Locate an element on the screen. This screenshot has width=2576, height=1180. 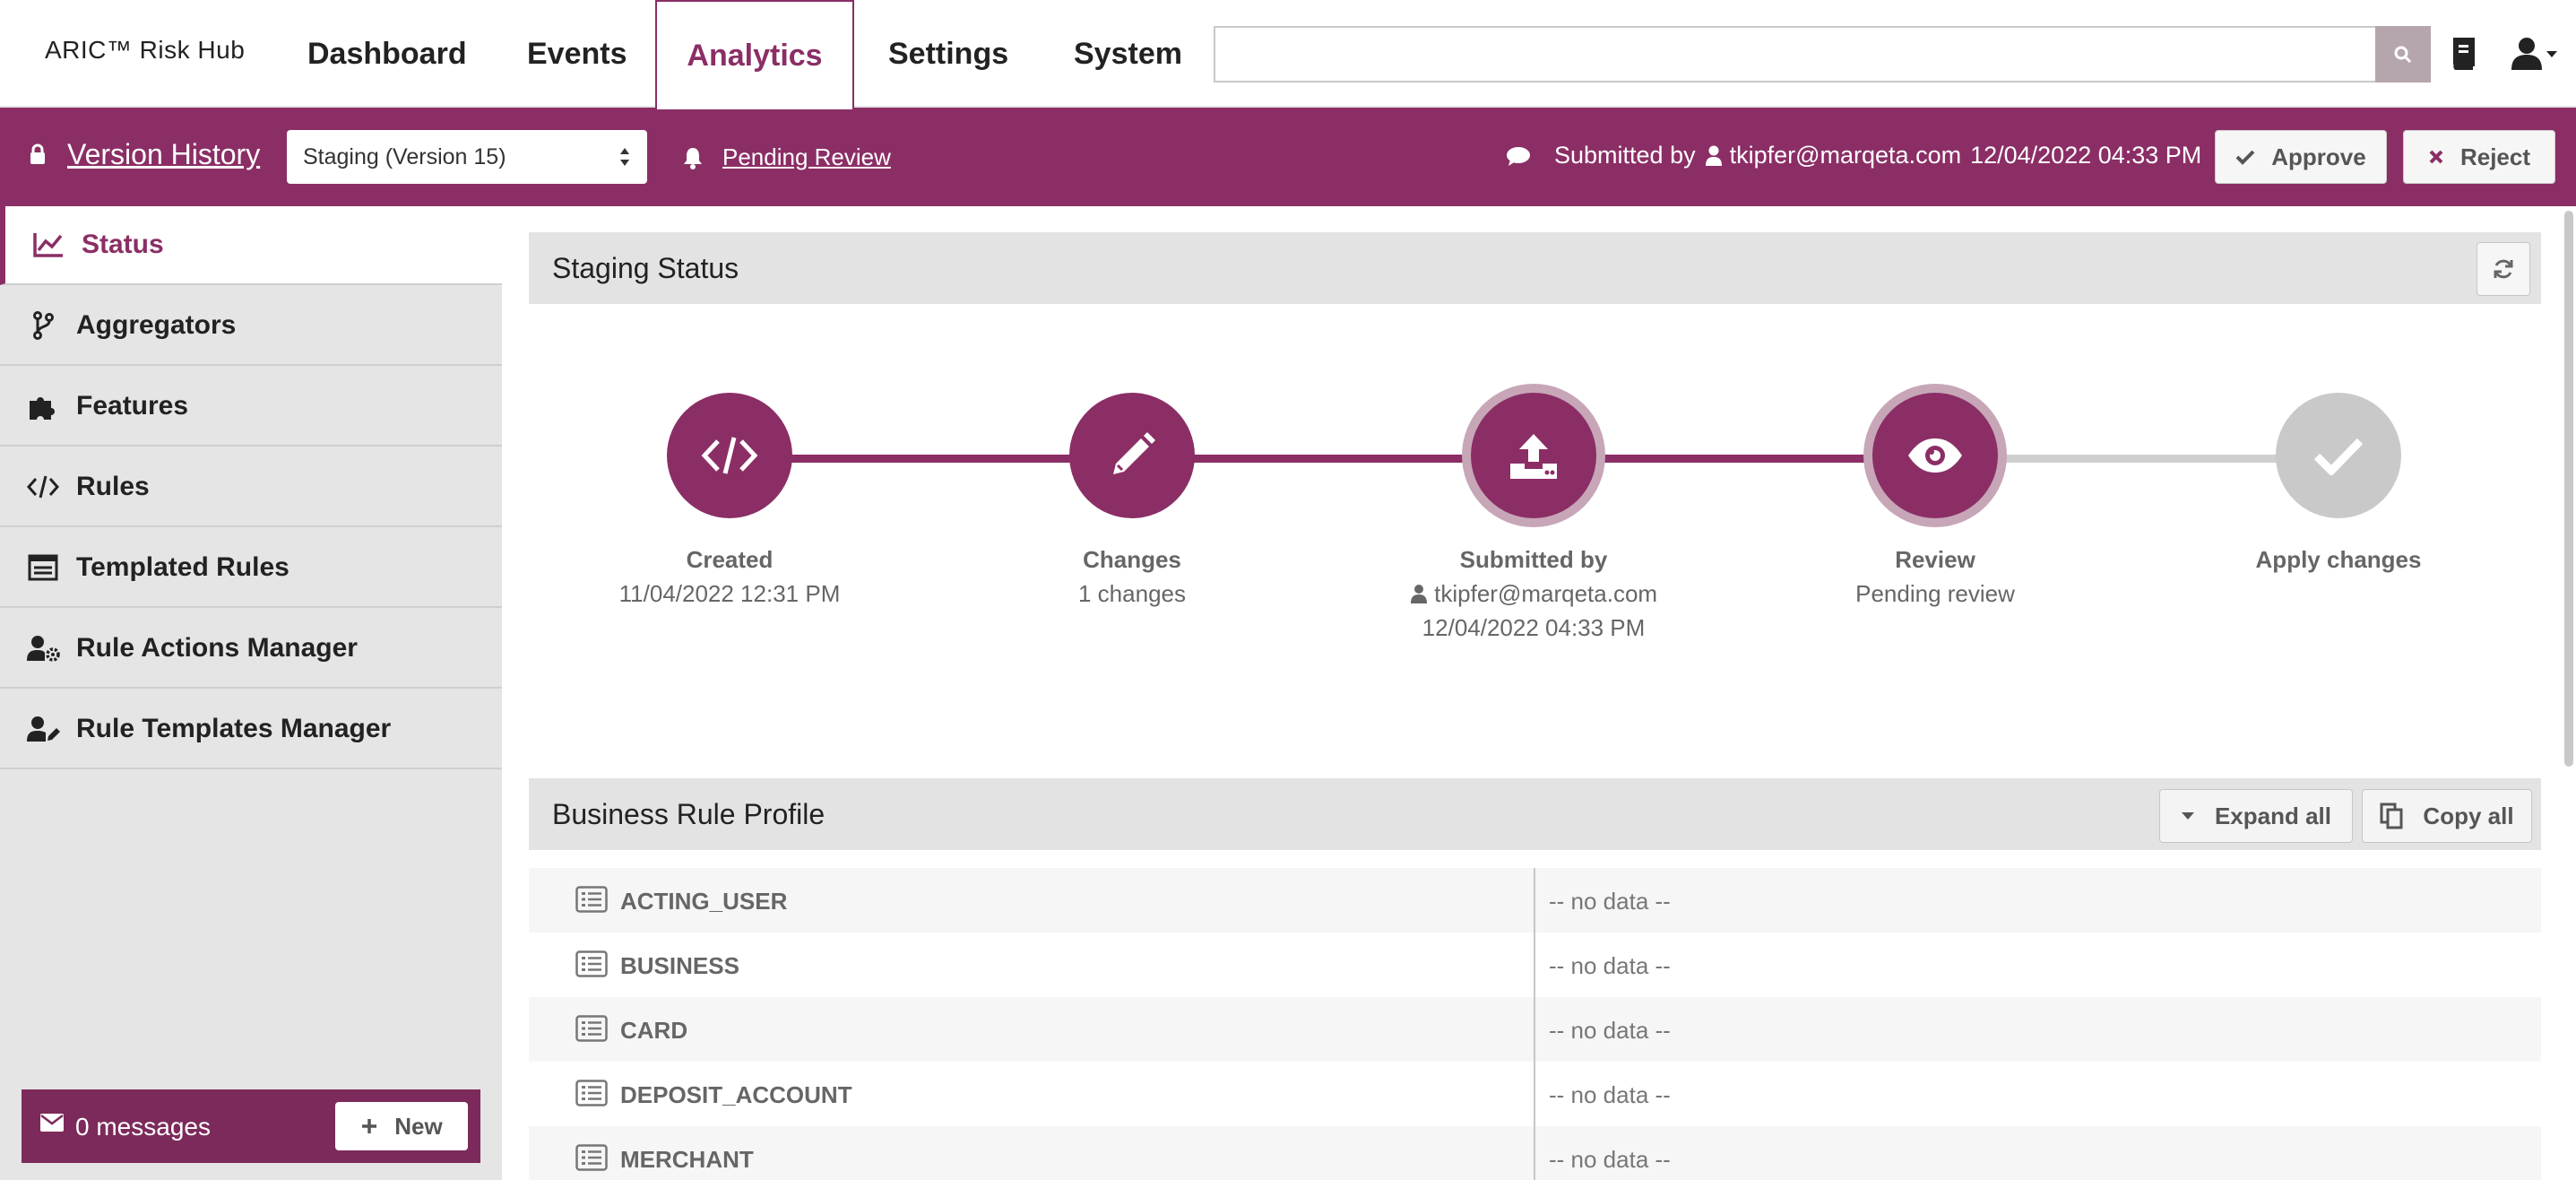
step-created is located at coordinates (729, 455).